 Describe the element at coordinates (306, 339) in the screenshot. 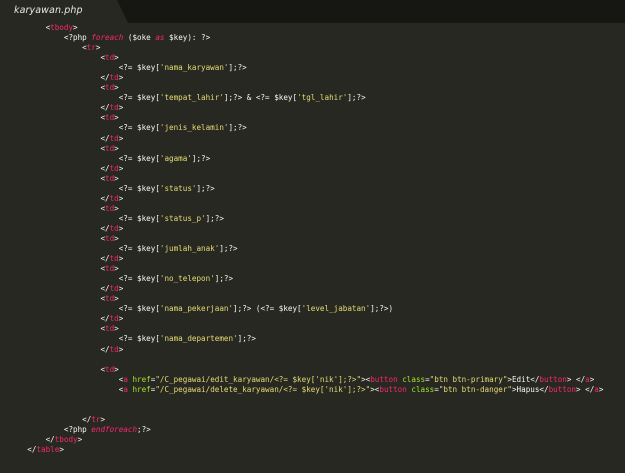

I see `code-line: <?= $key['nama_departemen'];?>` at that location.